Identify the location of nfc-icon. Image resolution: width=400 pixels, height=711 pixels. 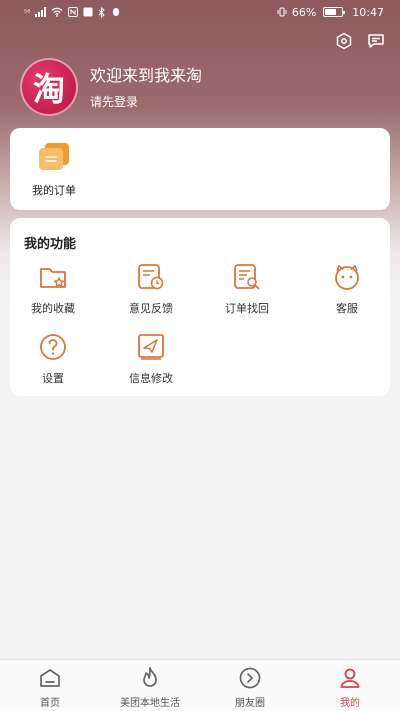
(73, 12).